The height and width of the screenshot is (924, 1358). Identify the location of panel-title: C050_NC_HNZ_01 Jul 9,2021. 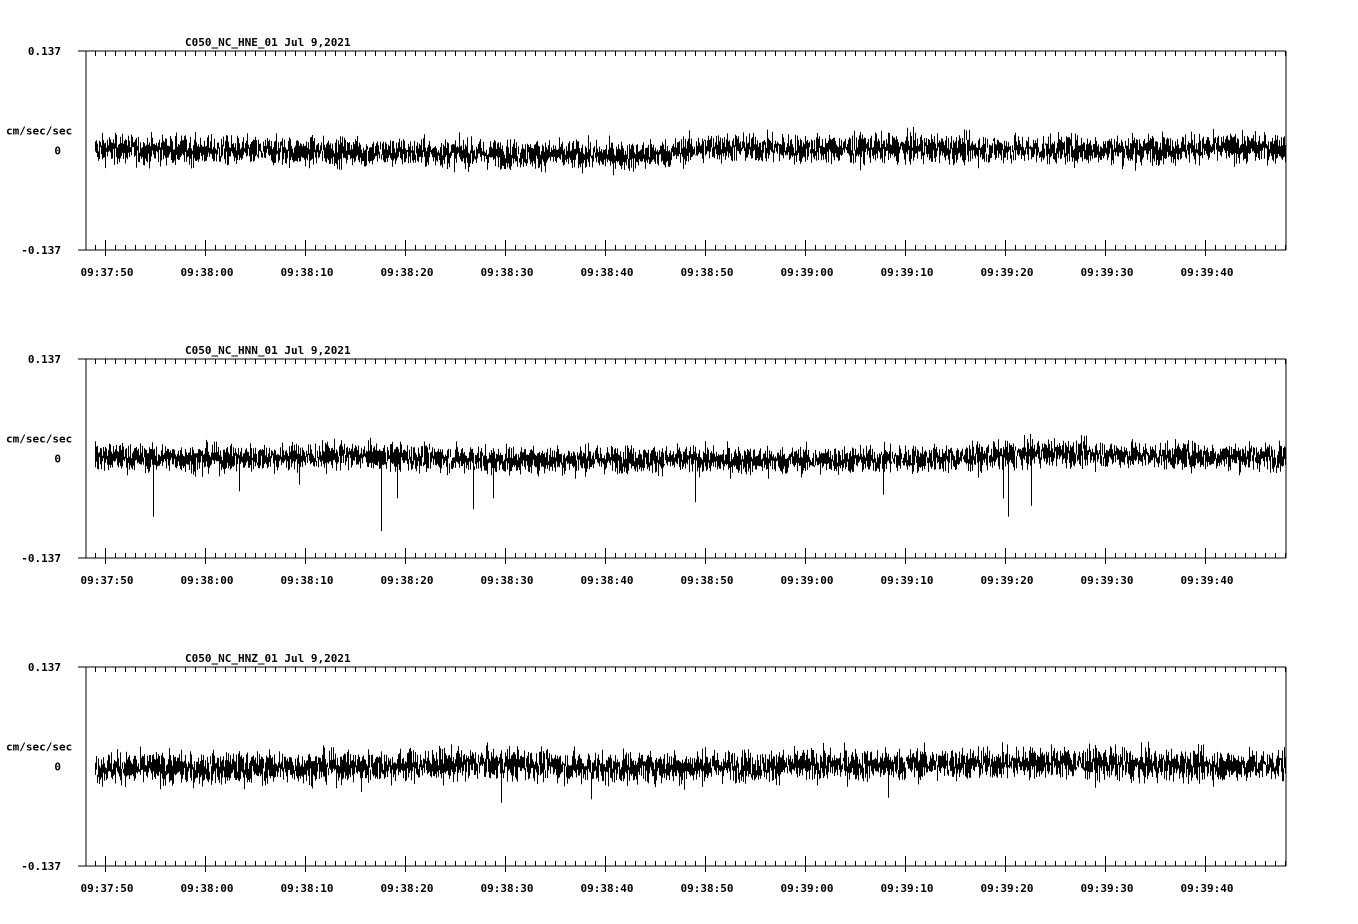
(268, 658).